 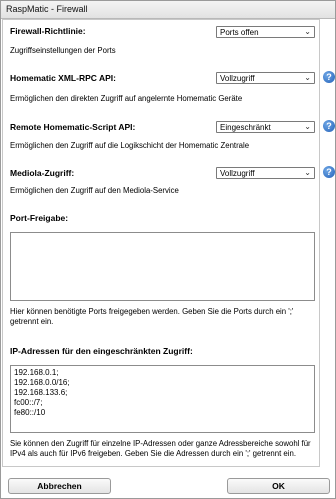 I want to click on script-api-value: Eingeschränkt, so click(x=245, y=127).